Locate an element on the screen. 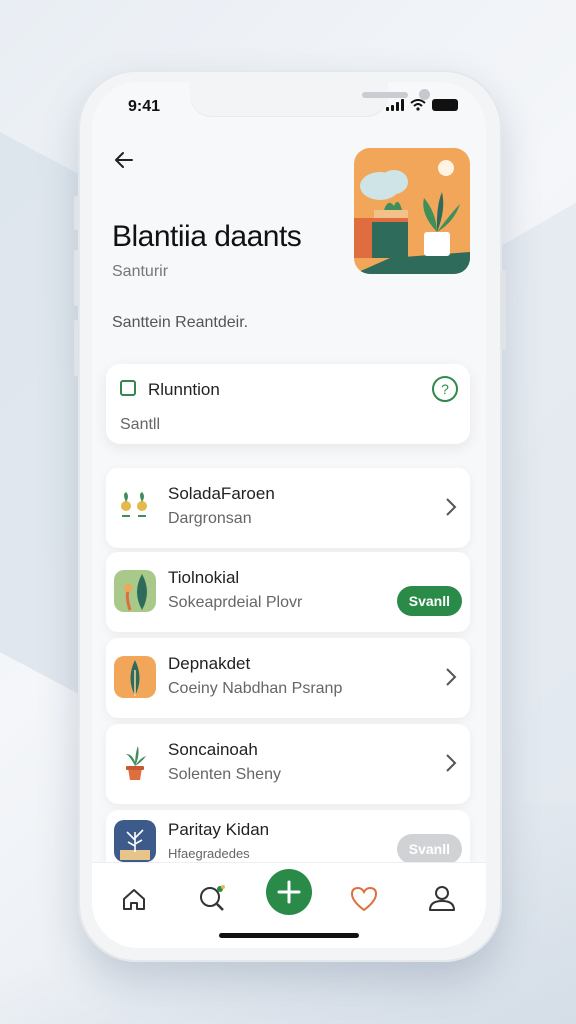 The height and width of the screenshot is (1024, 576). home-indicator is located at coordinates (289, 935).